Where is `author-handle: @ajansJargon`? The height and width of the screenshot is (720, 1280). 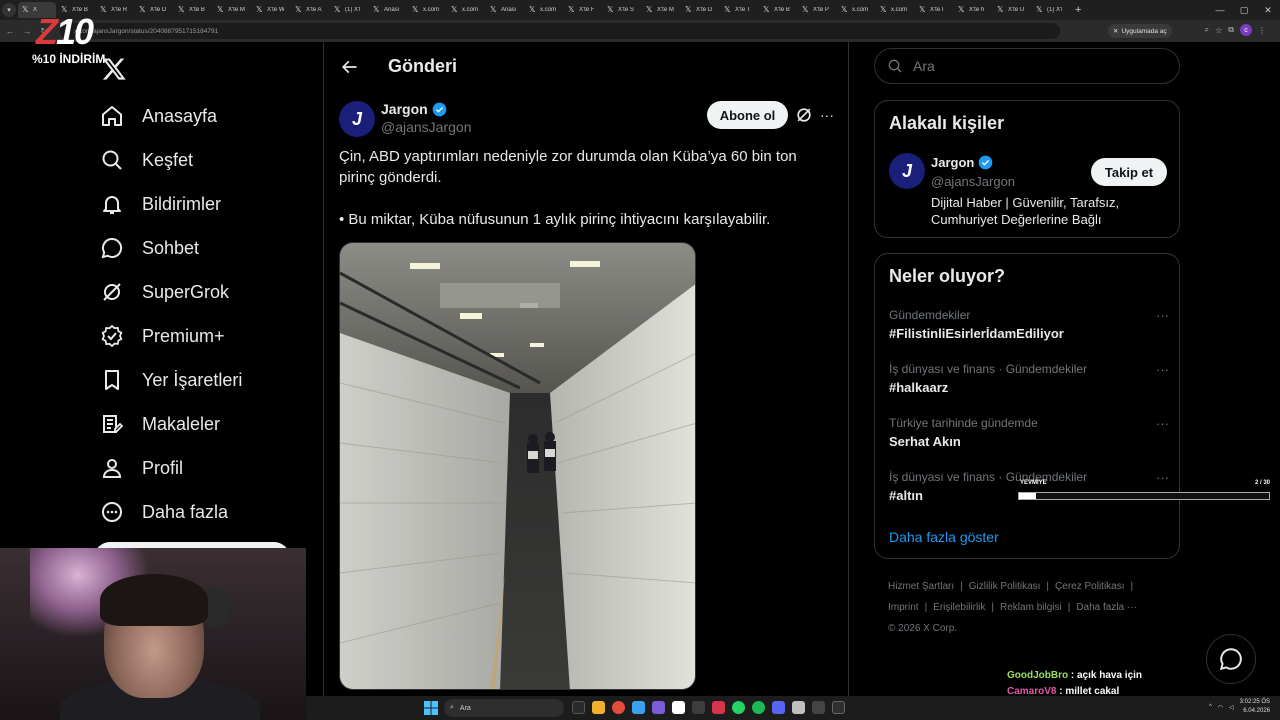 author-handle: @ajansJargon is located at coordinates (426, 127).